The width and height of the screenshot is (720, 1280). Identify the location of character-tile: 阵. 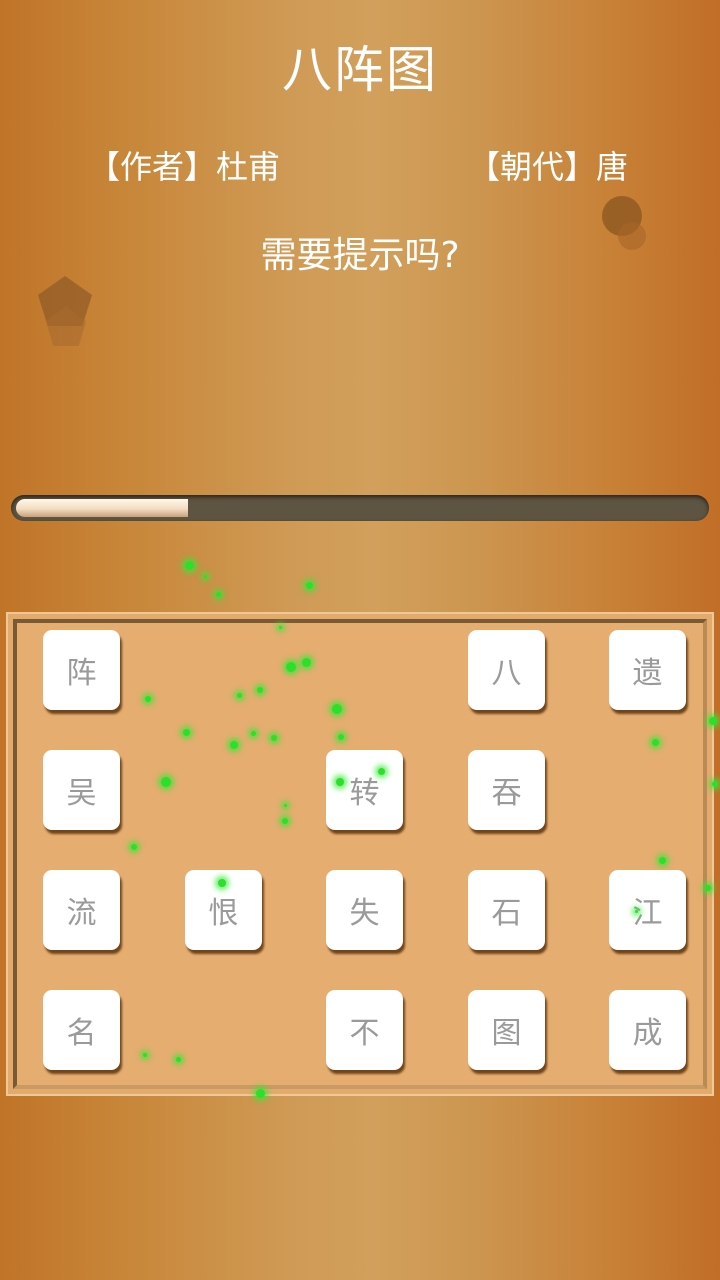
(81, 670).